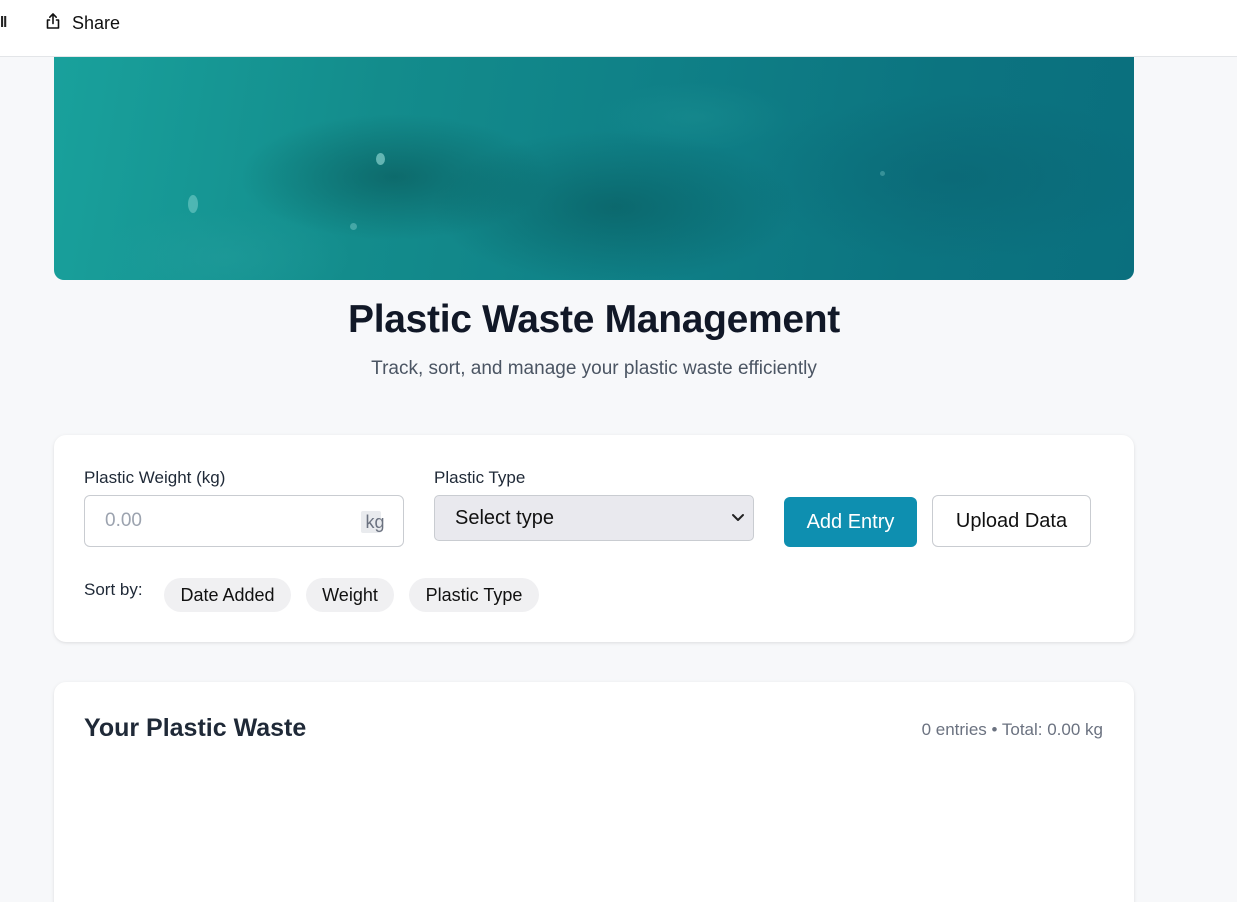 The height and width of the screenshot is (902, 1237). Describe the element at coordinates (850, 522) in the screenshot. I see `add-entry-button: Add Entry` at that location.